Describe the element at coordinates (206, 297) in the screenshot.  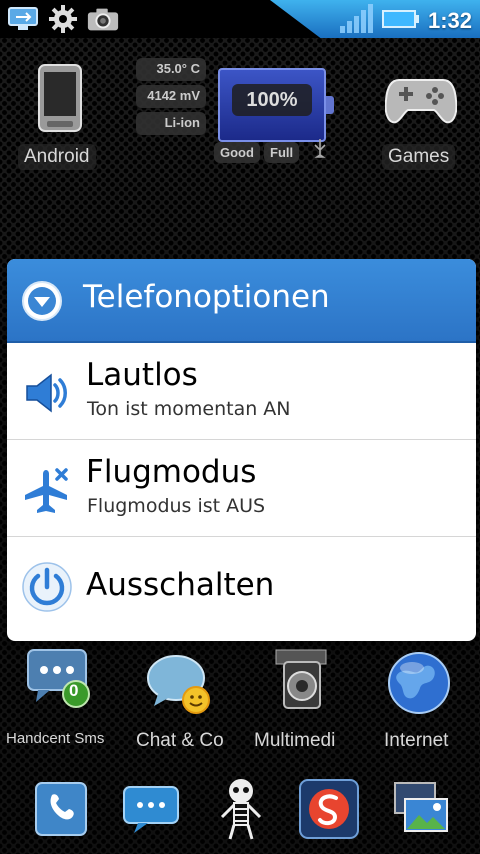
I see `dialog-title: Telefonoptionen` at that location.